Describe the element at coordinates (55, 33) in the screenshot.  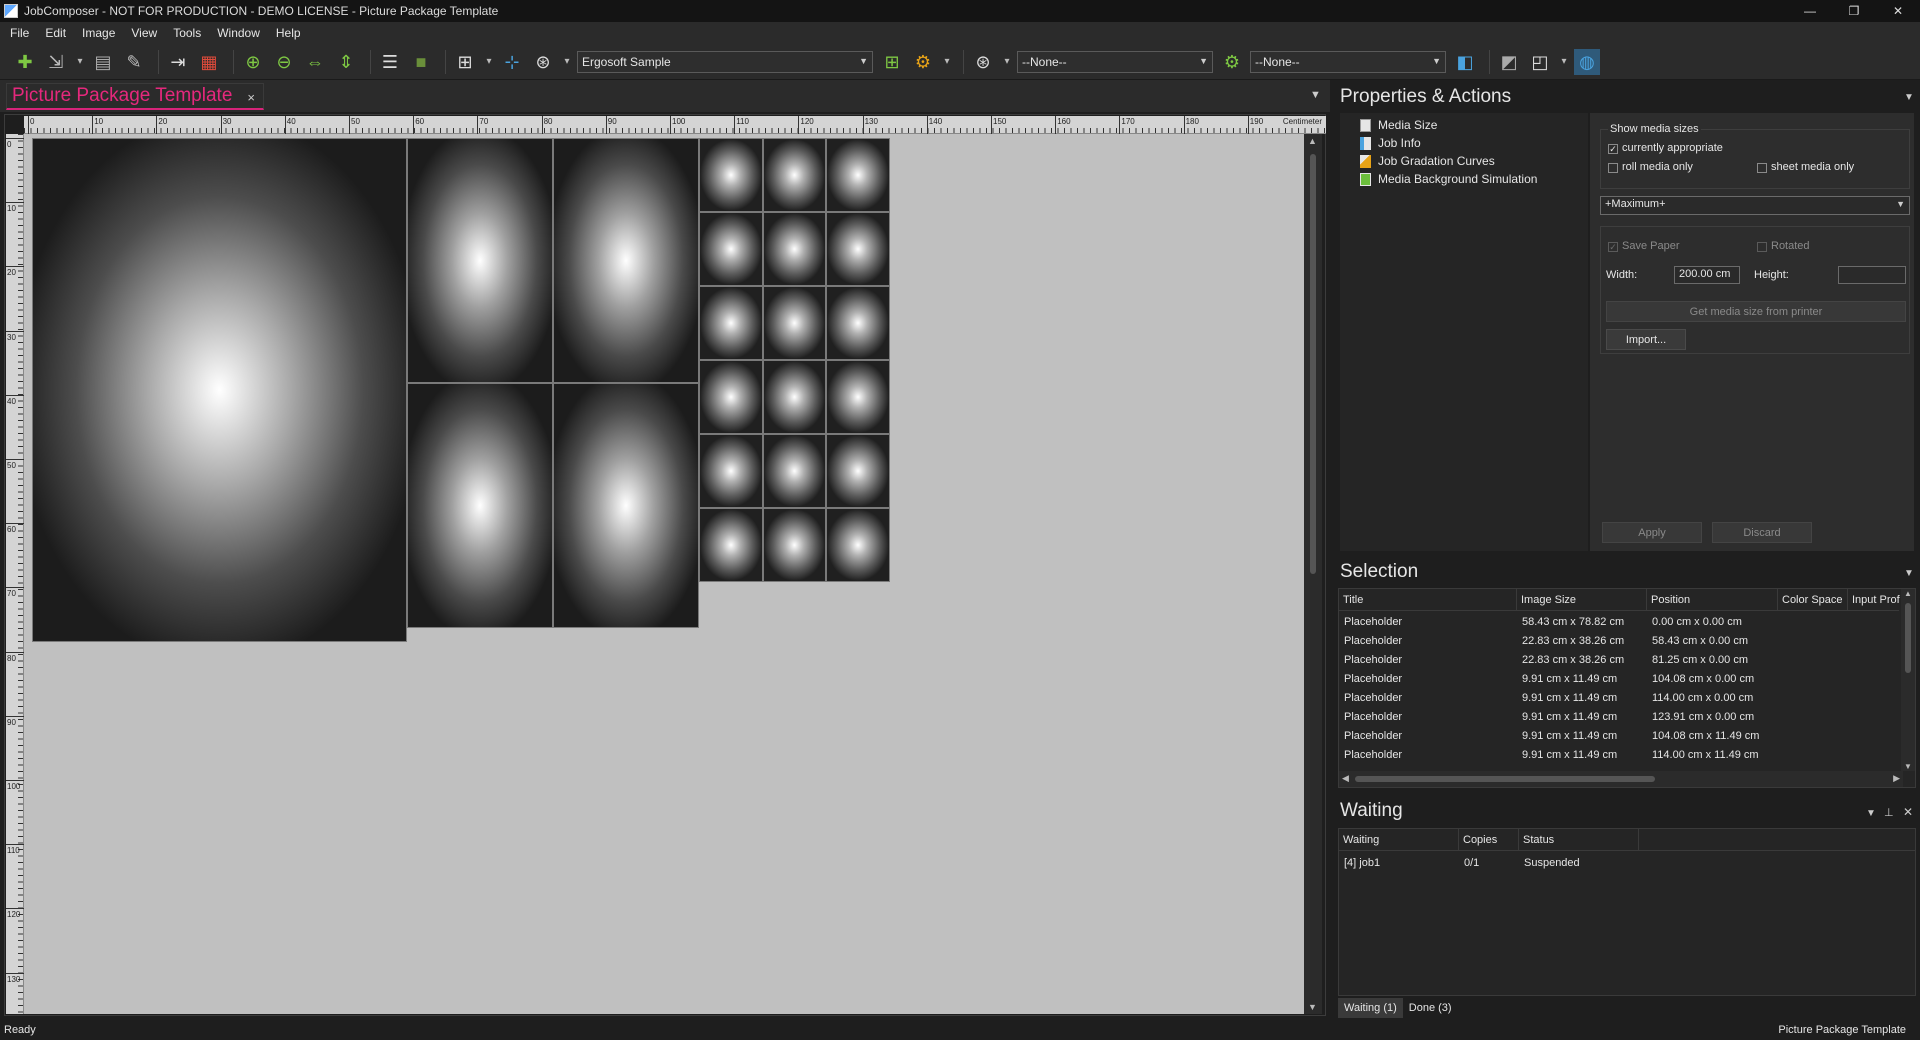
I see `menu-edit: Edit` at that location.